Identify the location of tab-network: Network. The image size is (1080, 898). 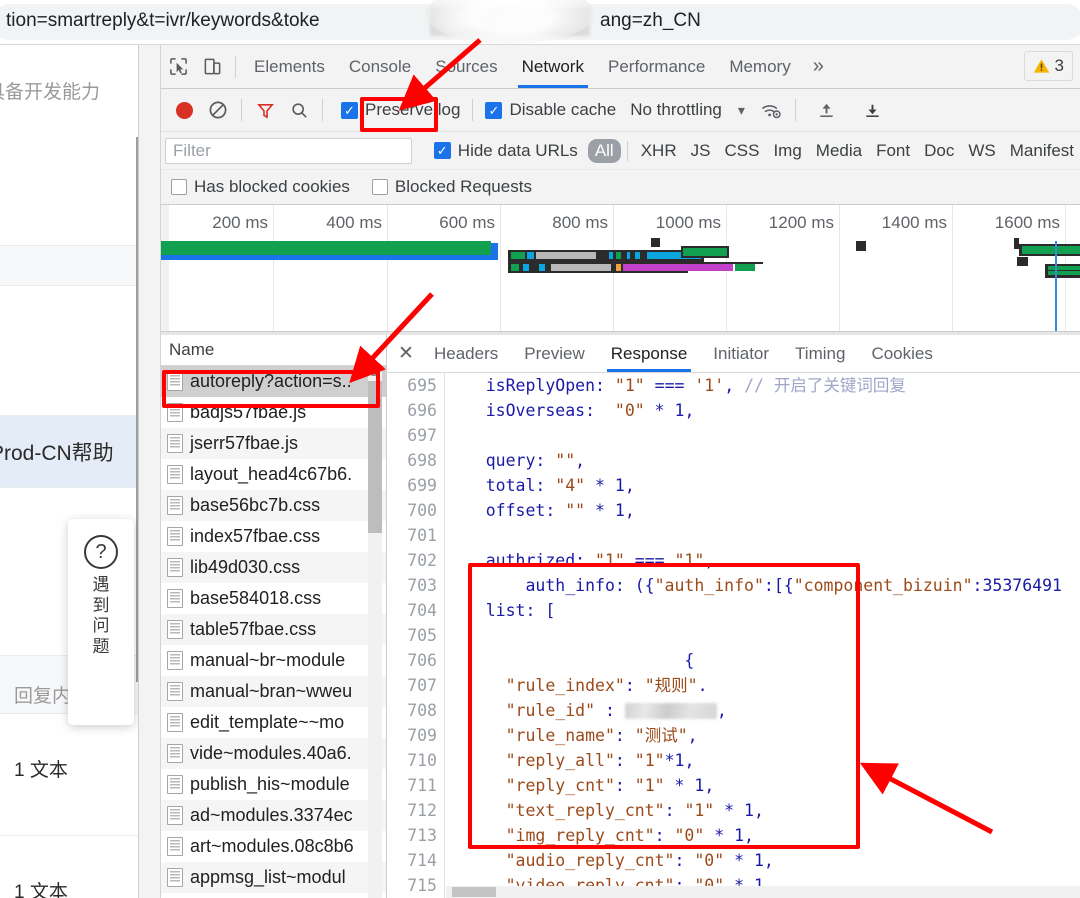
(553, 66).